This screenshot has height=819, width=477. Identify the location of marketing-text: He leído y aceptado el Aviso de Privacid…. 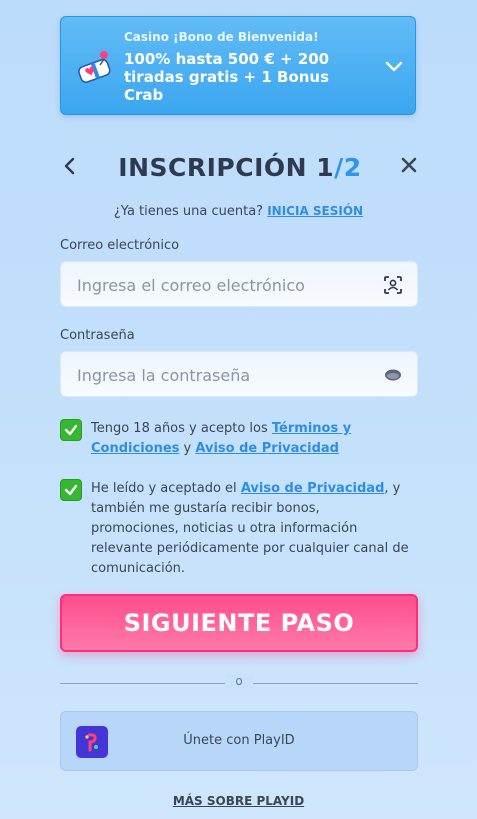
(250, 528).